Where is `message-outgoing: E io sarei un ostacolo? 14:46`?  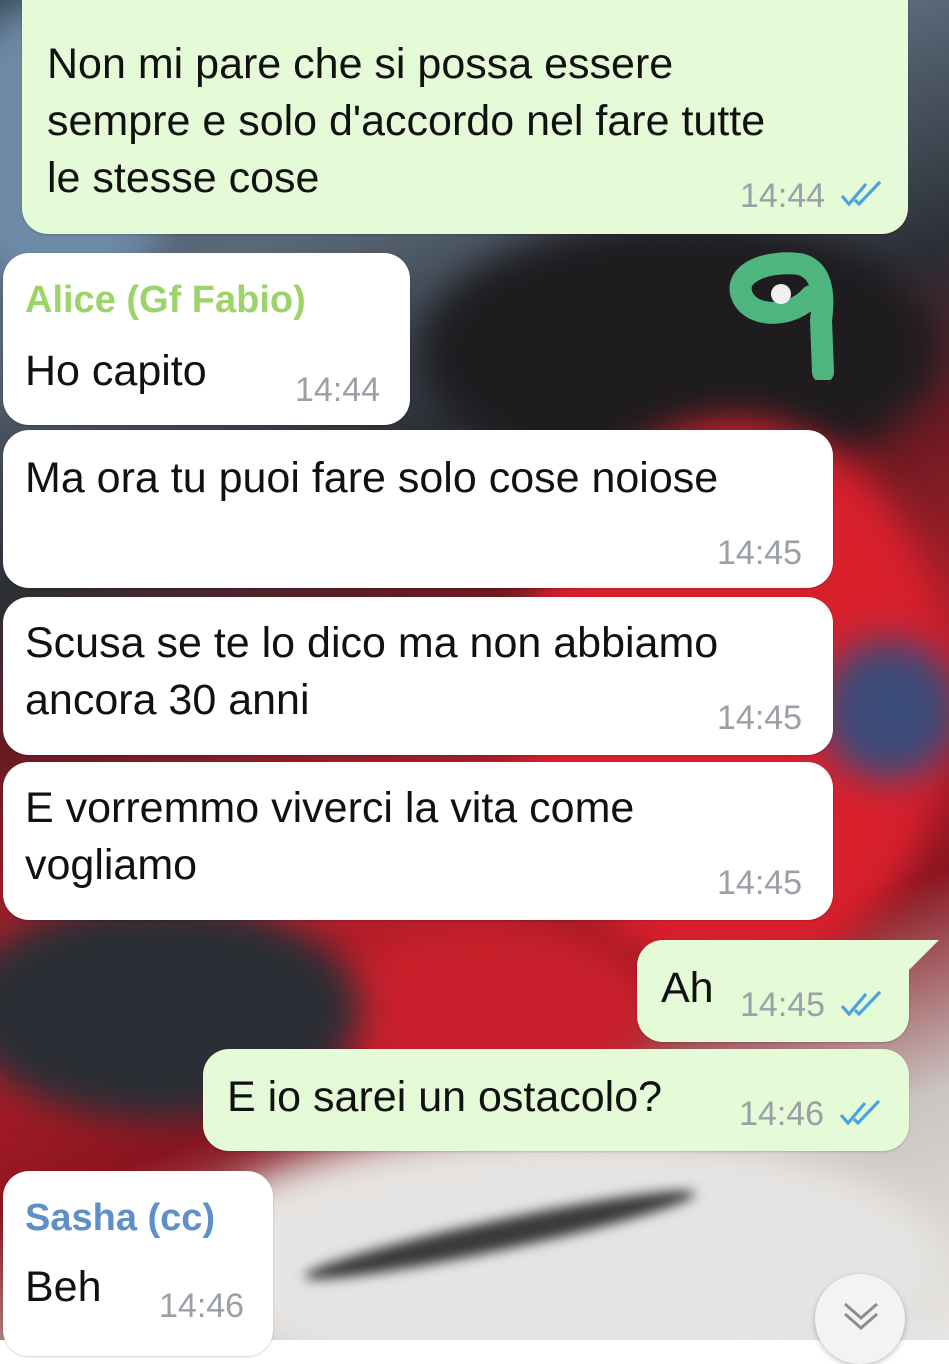
message-outgoing: E io sarei un ostacolo? 14:46 is located at coordinates (556, 1100).